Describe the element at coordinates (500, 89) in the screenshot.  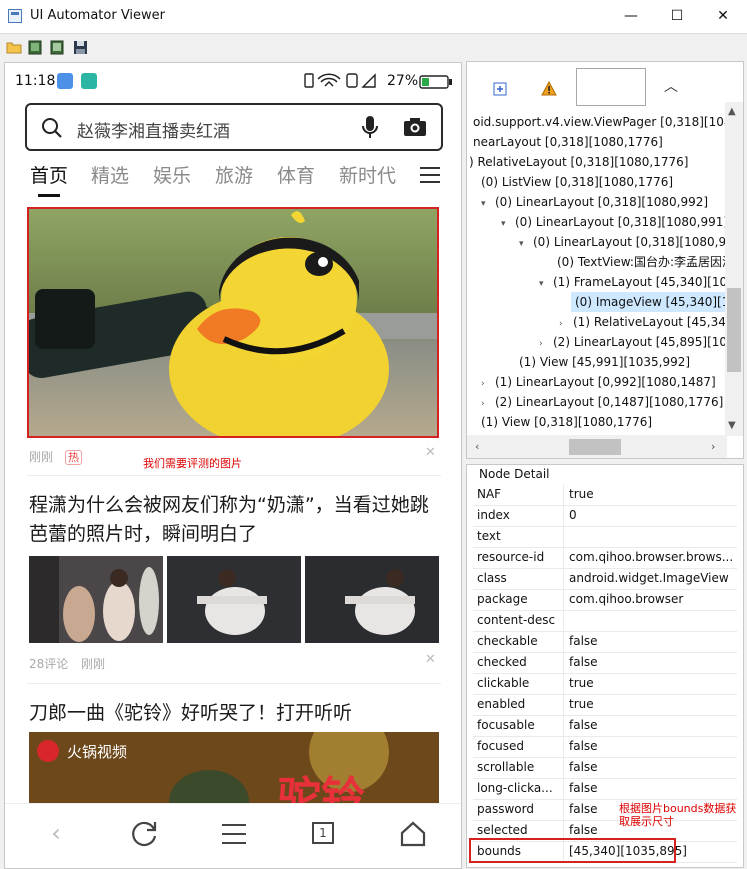
I see `expand-all-icon` at that location.